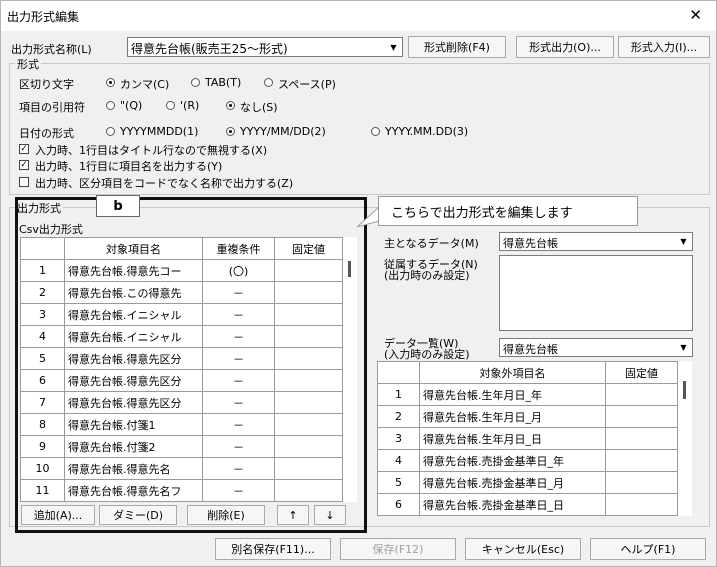 Image resolution: width=717 pixels, height=567 pixels. What do you see at coordinates (145, 84) in the screenshot?
I see `delimiter-comma-label: カンマ(C)` at bounding box center [145, 84].